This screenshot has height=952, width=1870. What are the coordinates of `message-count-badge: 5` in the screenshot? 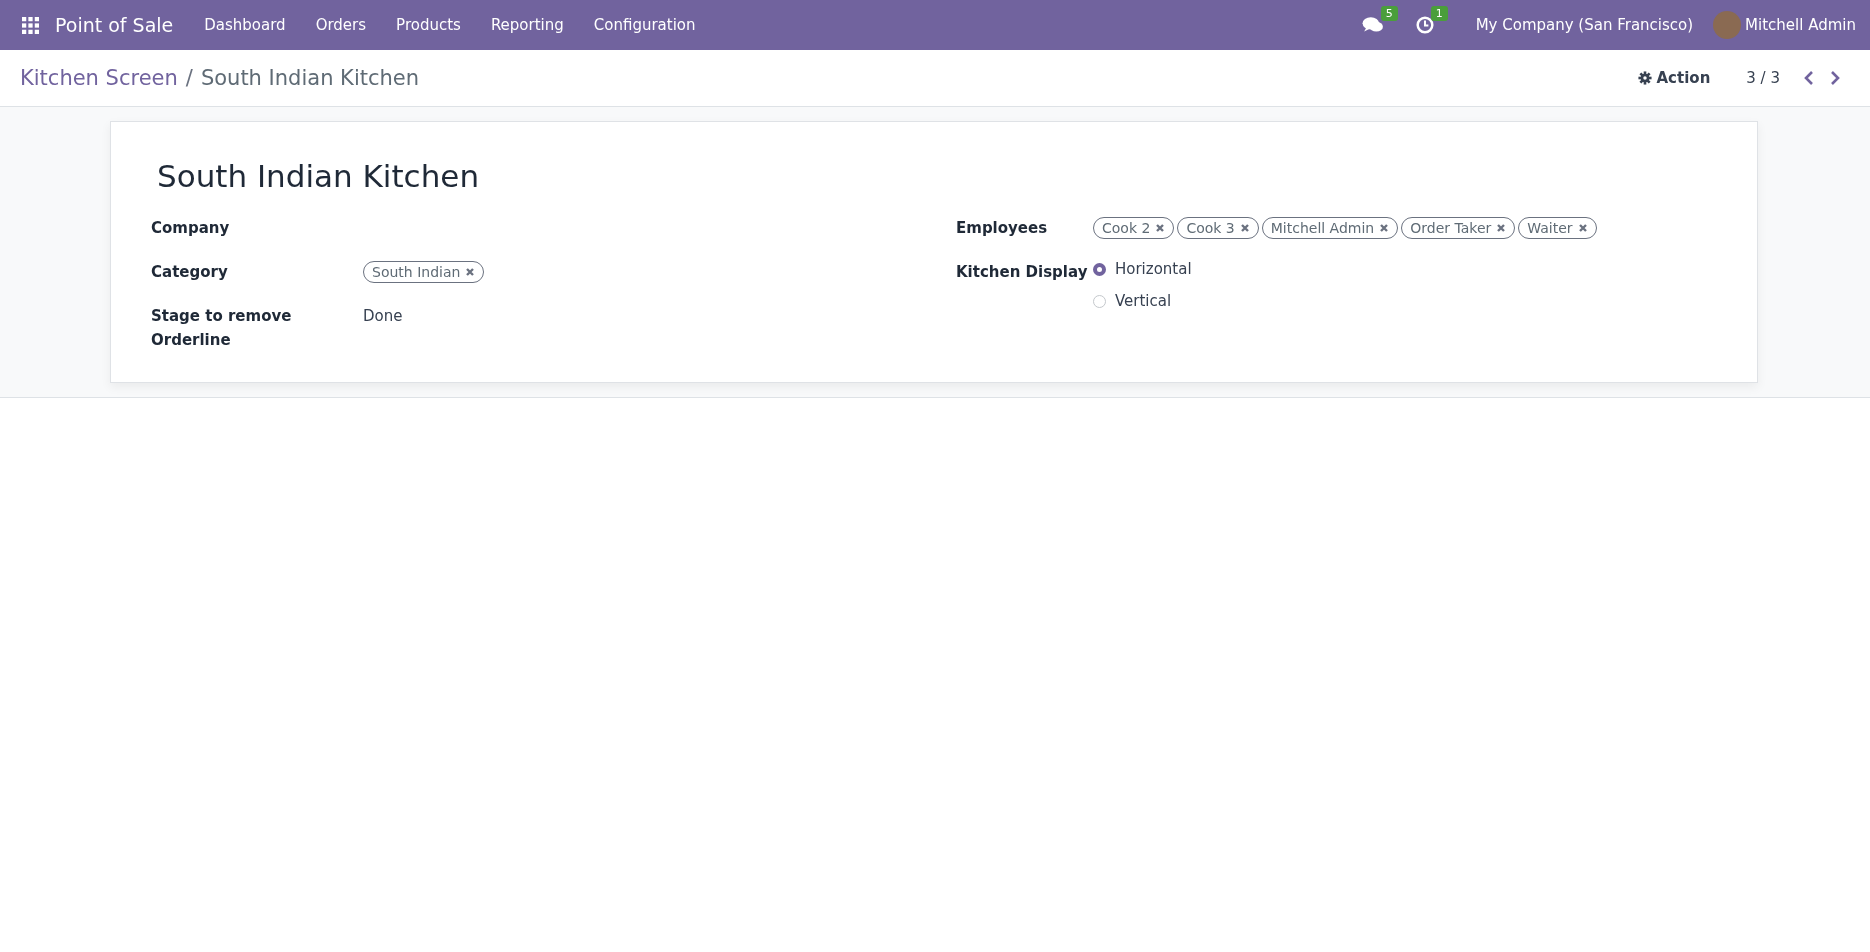 It's located at (1389, 13).